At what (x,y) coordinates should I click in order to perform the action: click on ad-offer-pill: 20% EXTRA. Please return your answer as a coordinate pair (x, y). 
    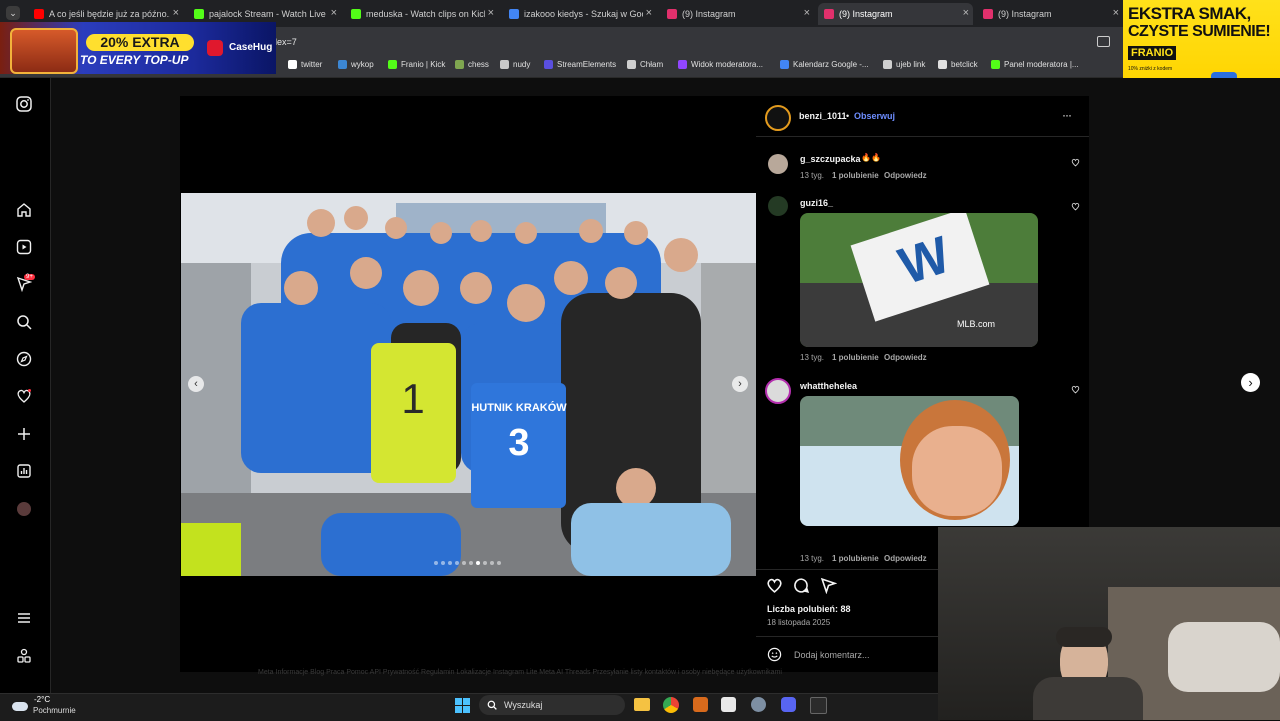
    Looking at the image, I should click on (140, 42).